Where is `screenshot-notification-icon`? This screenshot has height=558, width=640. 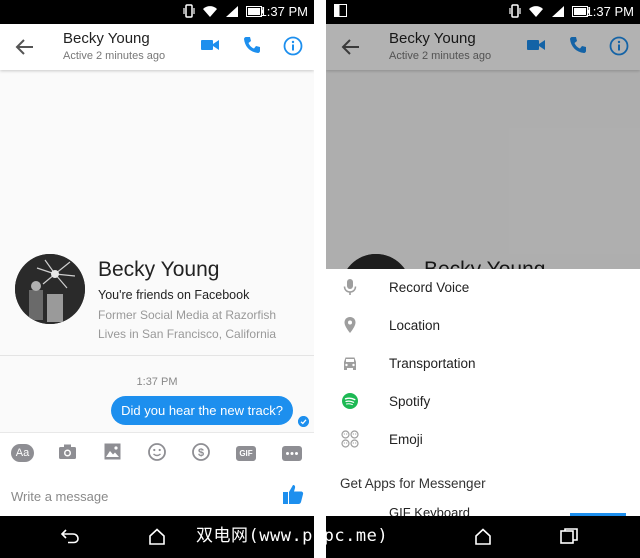
screenshot-notification-icon is located at coordinates (340, 10).